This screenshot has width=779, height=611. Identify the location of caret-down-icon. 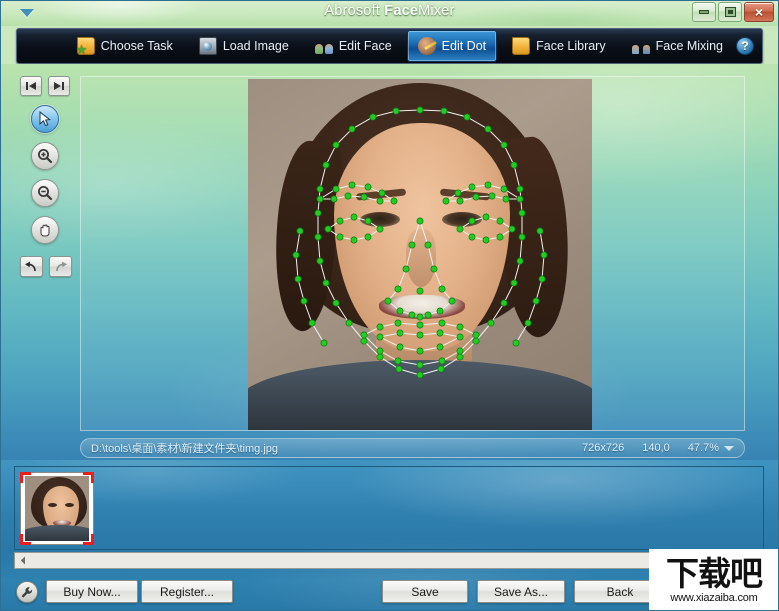
(27, 13).